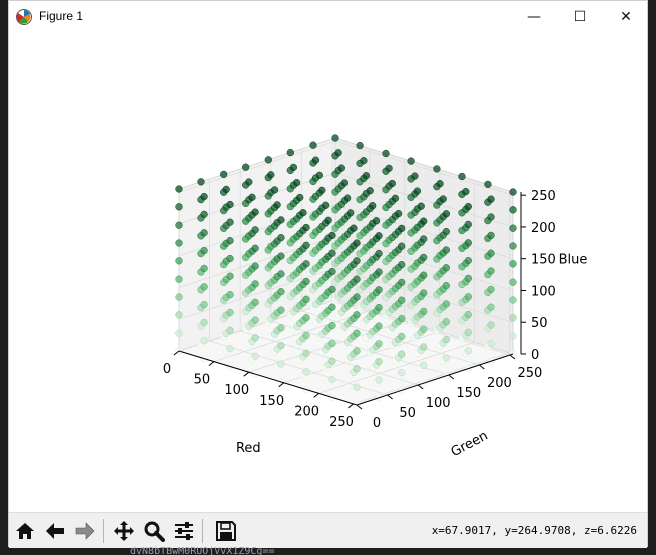  I want to click on y-tick-mark, so click(390, 397).